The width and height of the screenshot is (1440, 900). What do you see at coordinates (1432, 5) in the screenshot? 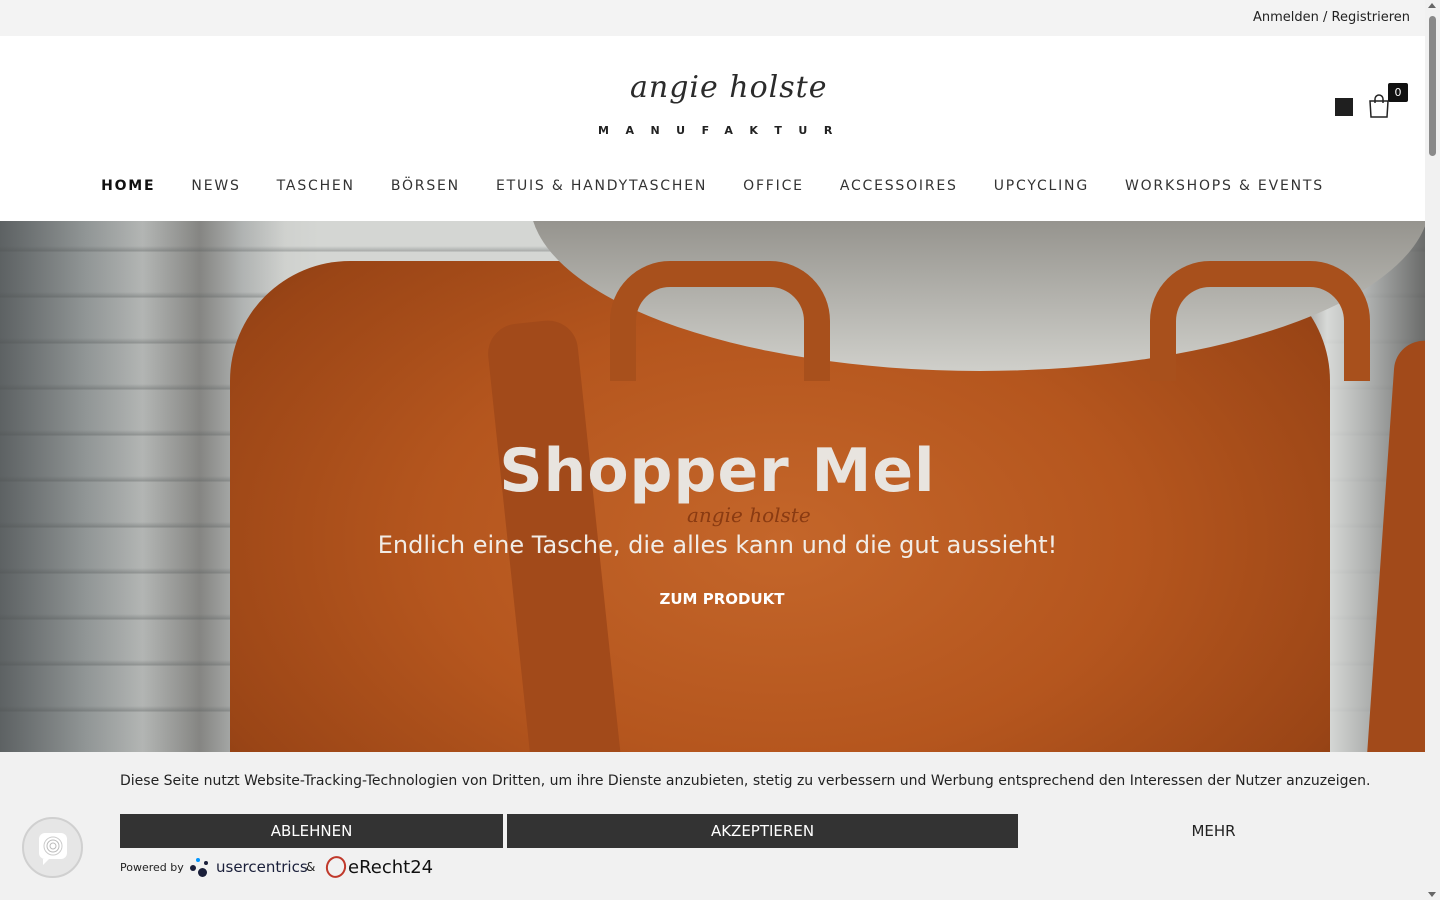
I see `scroll-up-icon` at bounding box center [1432, 5].